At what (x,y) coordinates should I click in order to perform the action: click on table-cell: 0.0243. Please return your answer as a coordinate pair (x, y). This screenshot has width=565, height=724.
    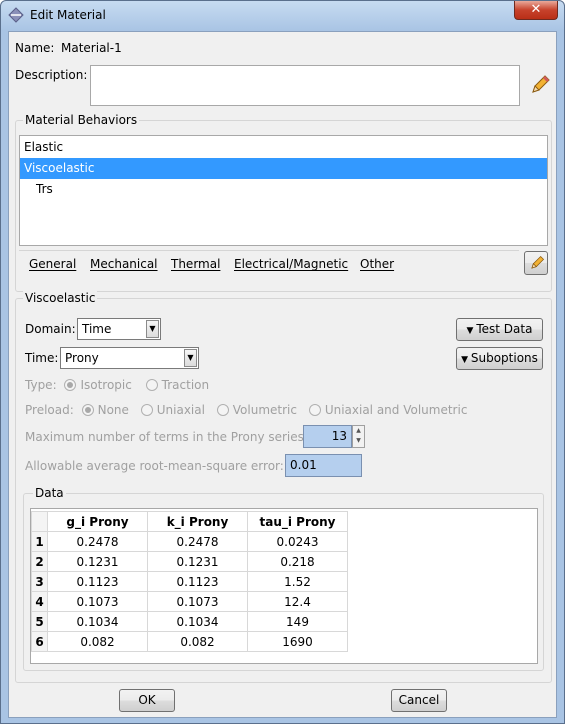
    Looking at the image, I should click on (297, 541).